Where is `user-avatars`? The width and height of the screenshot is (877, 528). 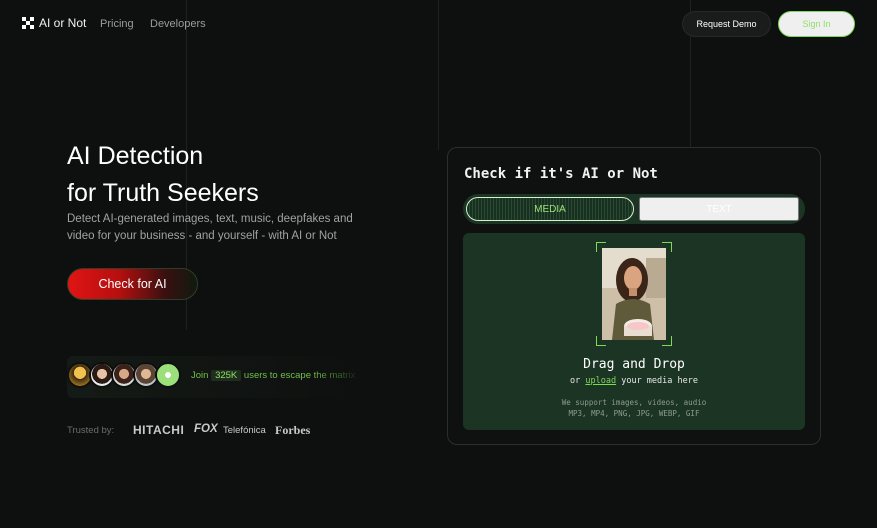 user-avatars is located at coordinates (127, 376).